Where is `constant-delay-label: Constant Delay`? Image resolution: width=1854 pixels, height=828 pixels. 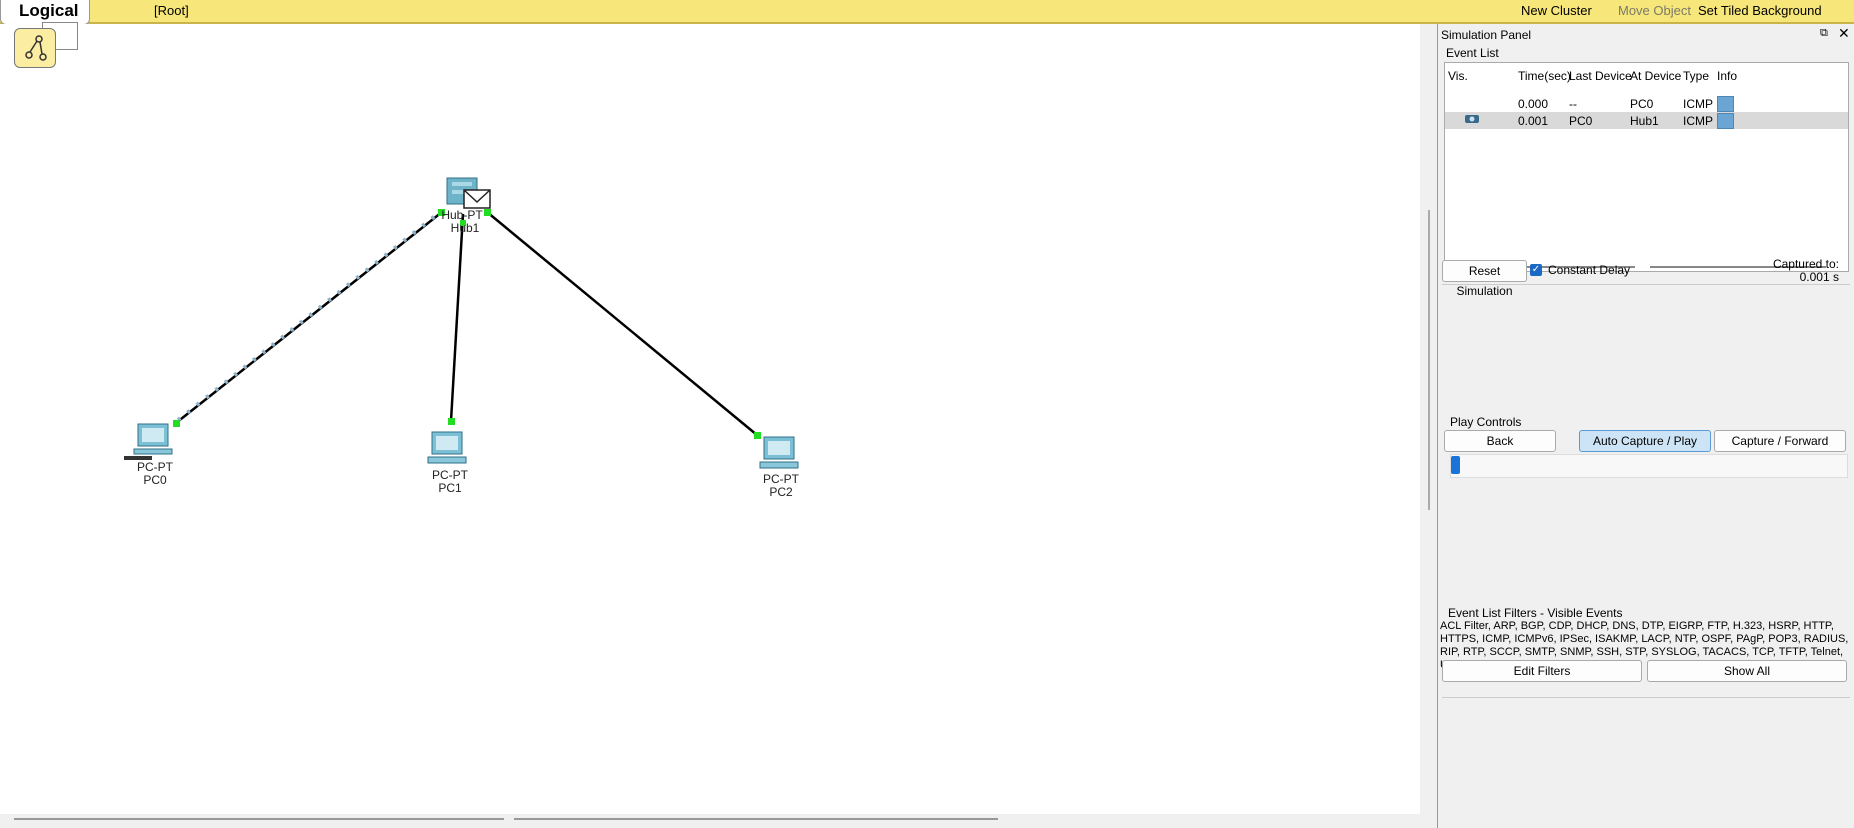 constant-delay-label: Constant Delay is located at coordinates (1589, 270).